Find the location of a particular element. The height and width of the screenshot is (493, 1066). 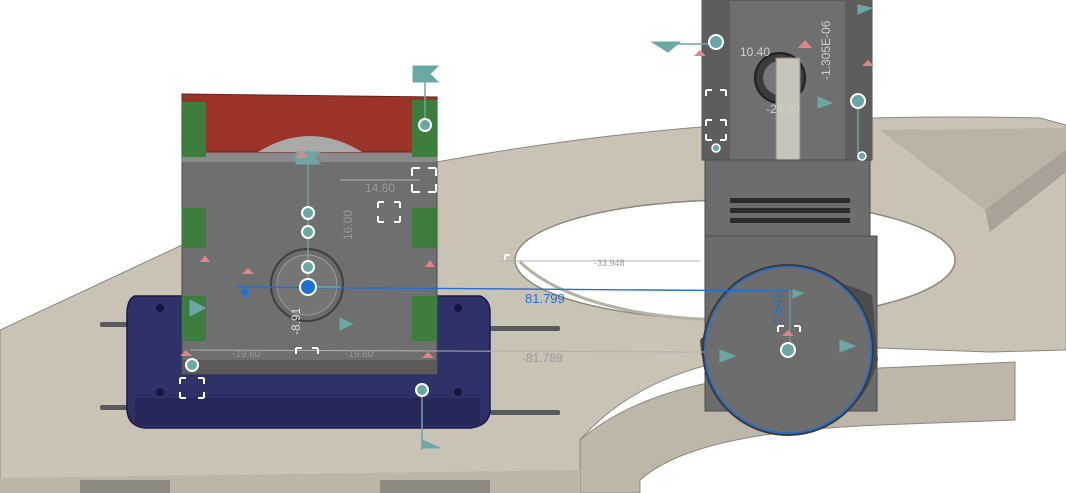

dimension-10-40: 10.40 is located at coordinates (755, 52).